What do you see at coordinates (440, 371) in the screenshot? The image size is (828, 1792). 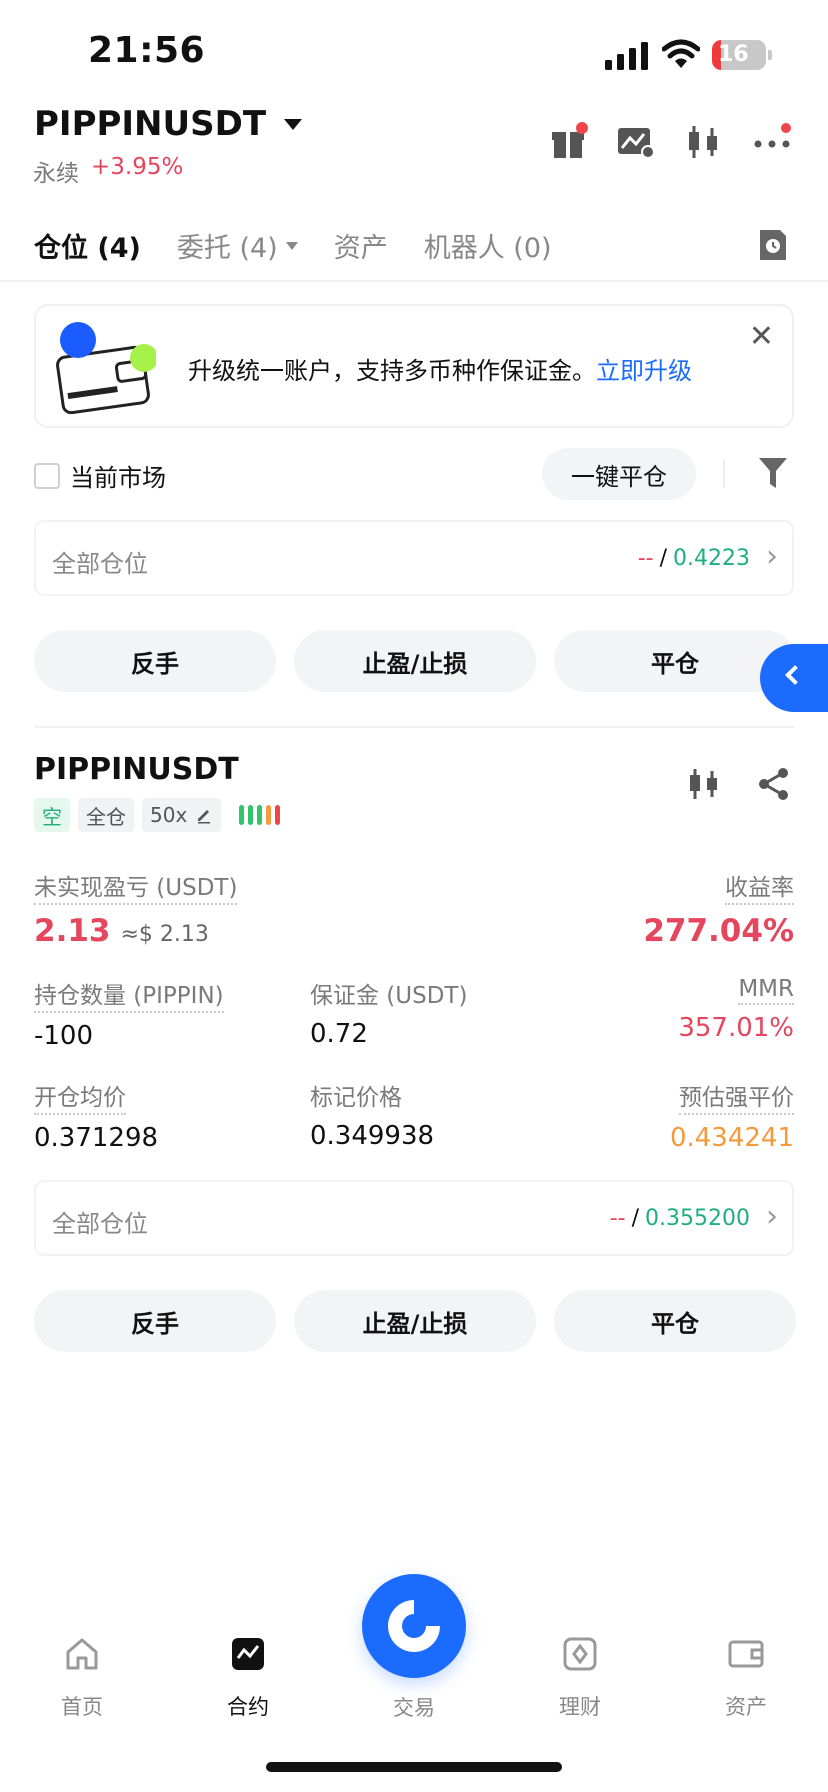 I see `banner-text: 升级统一账户，支持多币种作保证金。立即升级` at bounding box center [440, 371].